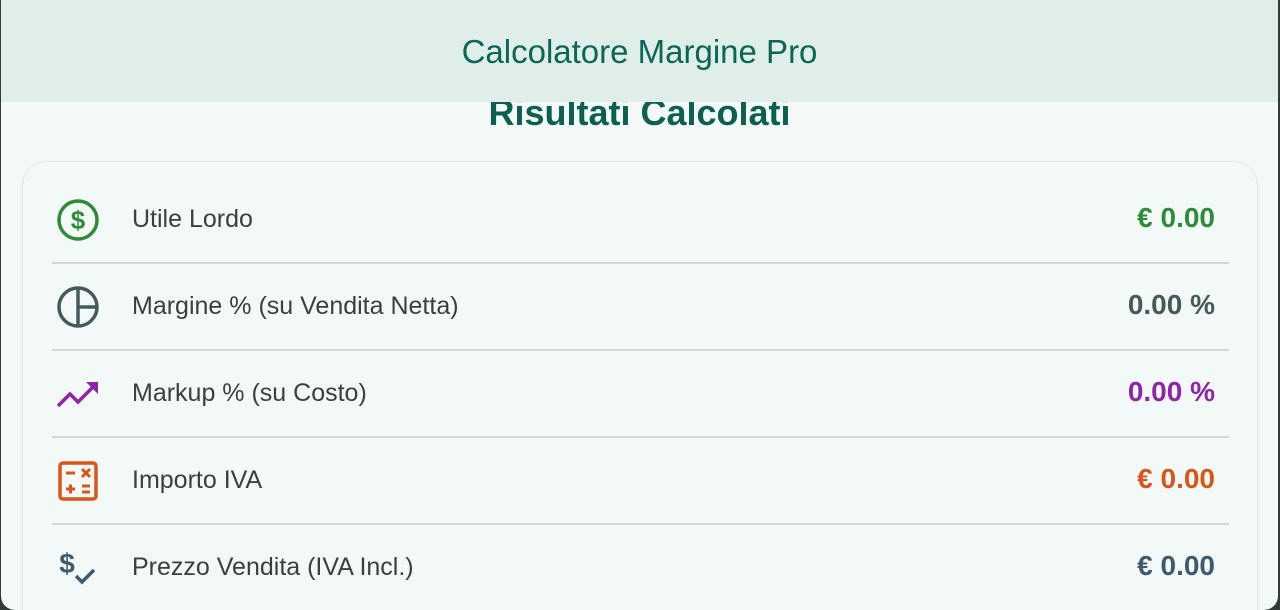 The height and width of the screenshot is (610, 1280). I want to click on app-title: Calcolatore Margine Pro, so click(639, 51).